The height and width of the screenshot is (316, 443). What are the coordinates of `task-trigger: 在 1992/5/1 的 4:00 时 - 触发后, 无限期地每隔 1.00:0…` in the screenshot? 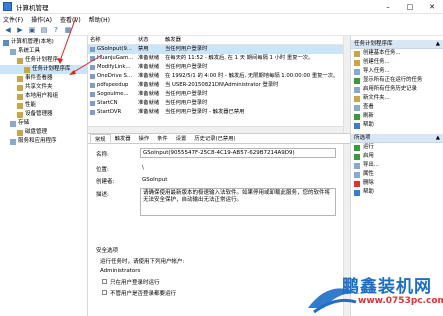 It's located at (252, 76).